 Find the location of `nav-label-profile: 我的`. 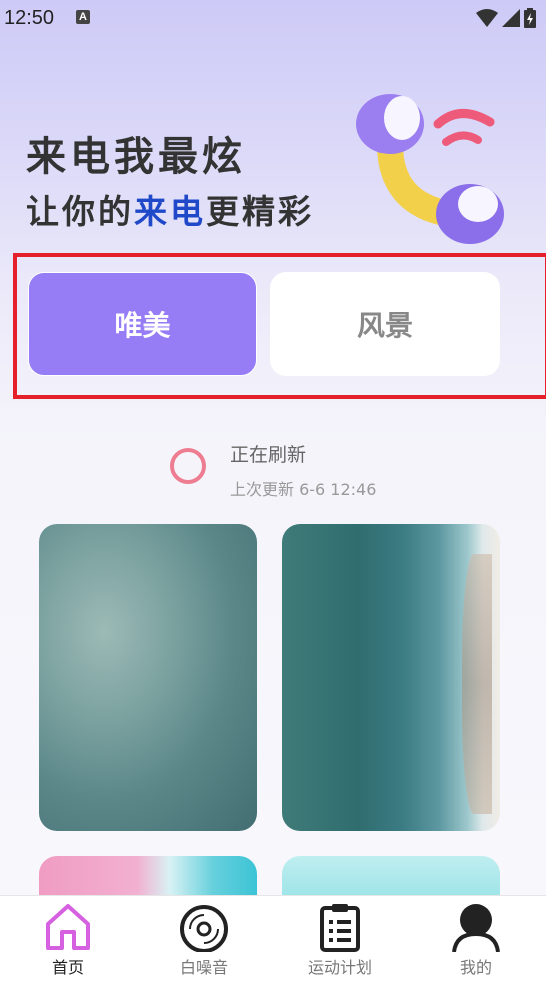

nav-label-profile: 我的 is located at coordinates (475, 967).